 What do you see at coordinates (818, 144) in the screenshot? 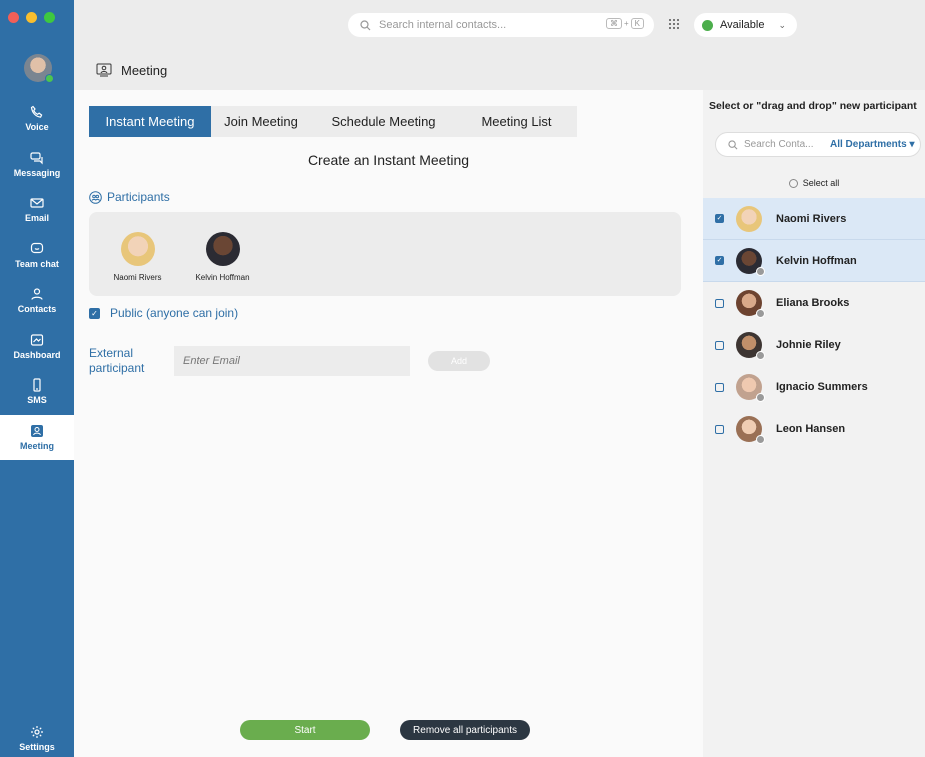
I see `contact-search-input: Search Conta... All Departments ▾` at bounding box center [818, 144].